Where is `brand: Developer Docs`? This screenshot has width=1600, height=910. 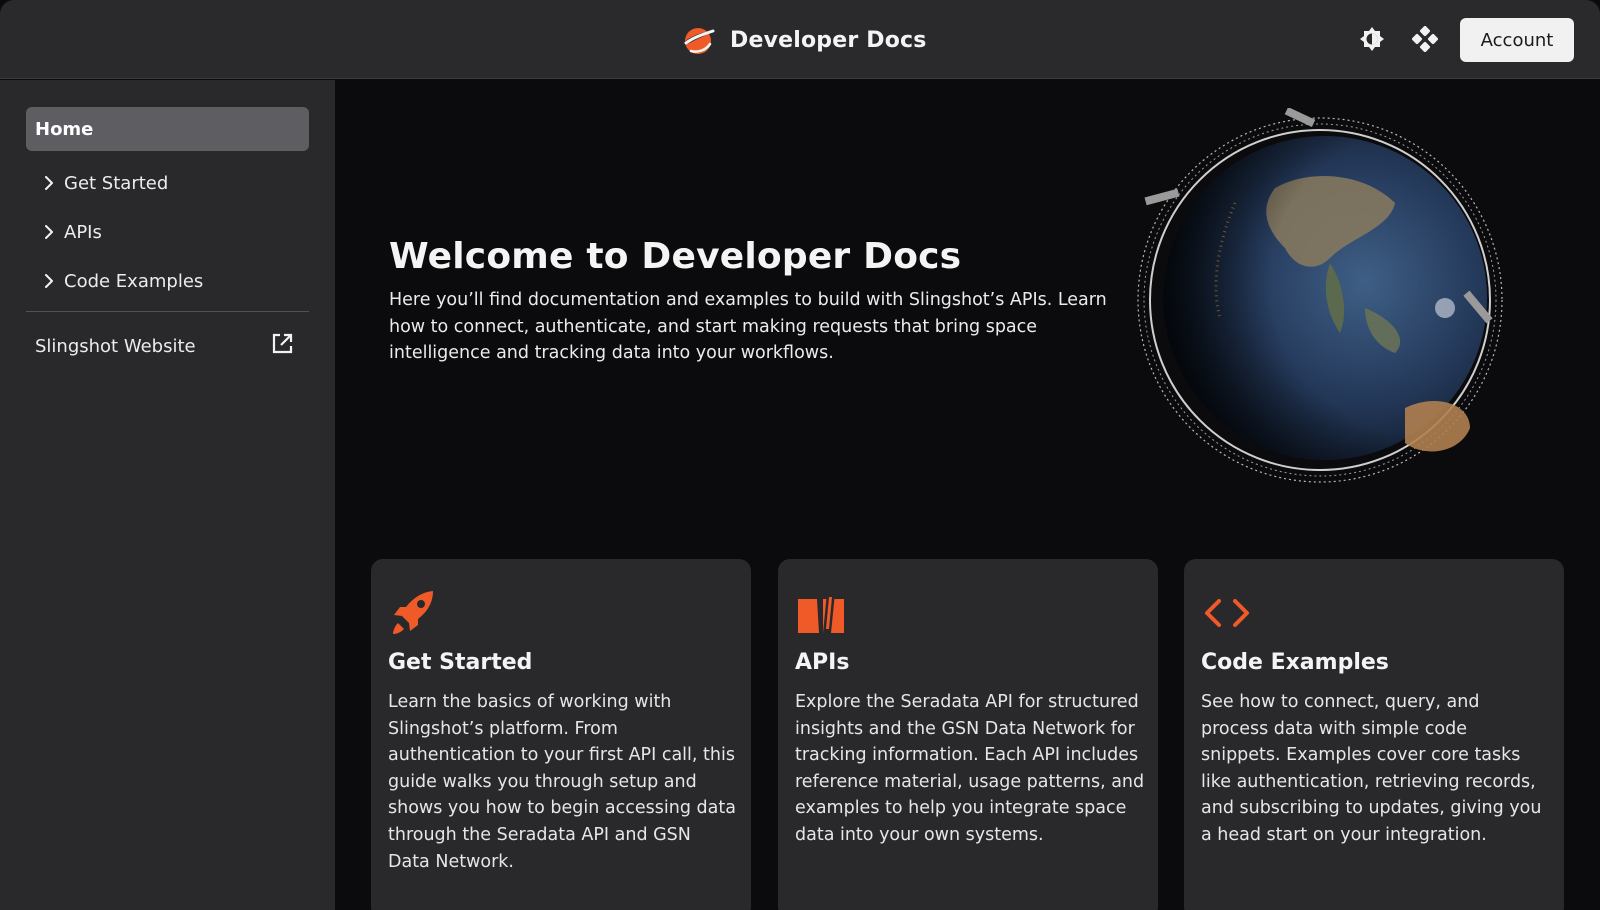
brand: Developer Docs is located at coordinates (803, 40).